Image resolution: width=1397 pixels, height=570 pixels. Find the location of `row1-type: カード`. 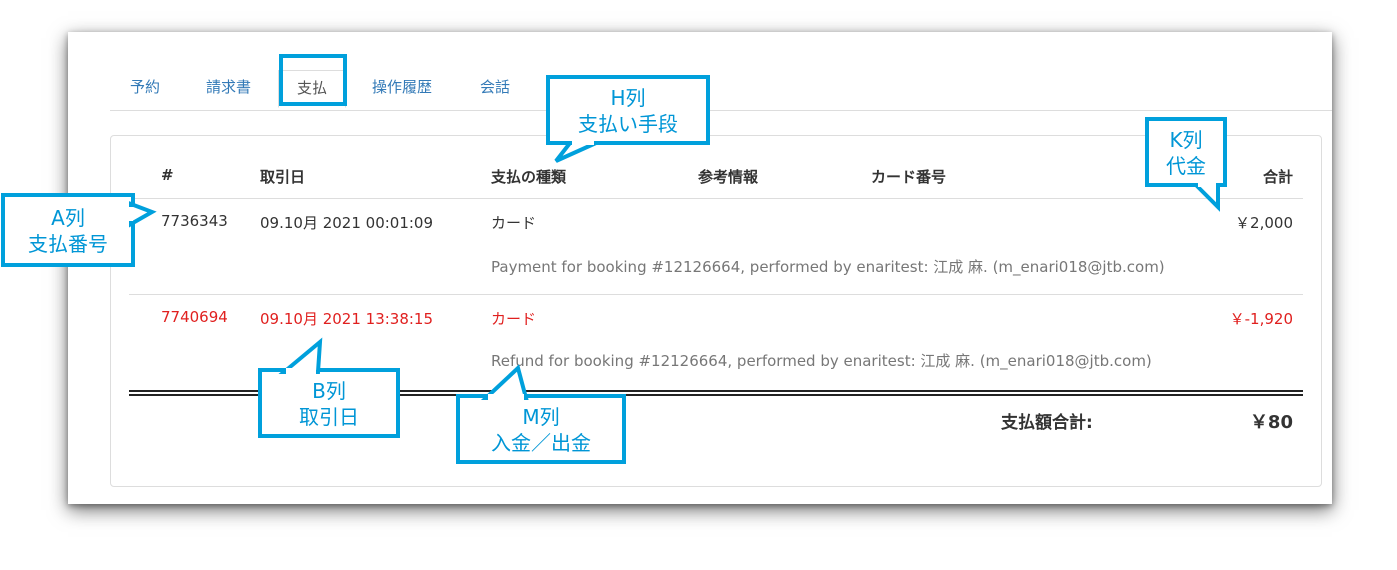

row1-type: カード is located at coordinates (514, 223).